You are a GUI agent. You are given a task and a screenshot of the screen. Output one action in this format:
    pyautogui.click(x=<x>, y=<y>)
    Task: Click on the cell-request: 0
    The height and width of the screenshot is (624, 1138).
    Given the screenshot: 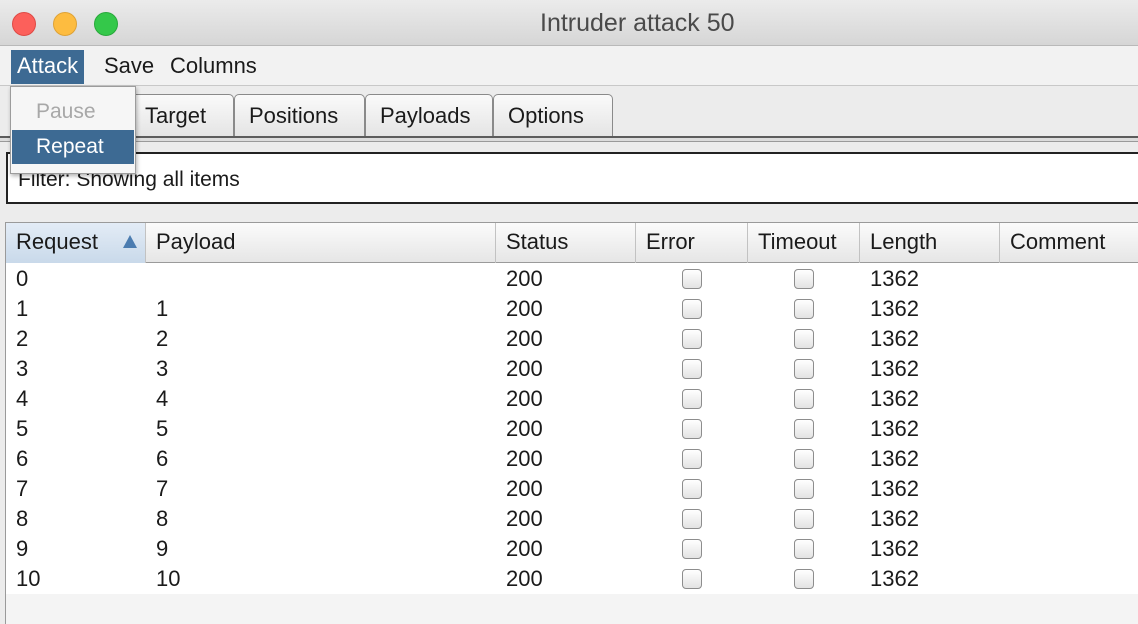 What is the action you would take?
    pyautogui.click(x=22, y=278)
    